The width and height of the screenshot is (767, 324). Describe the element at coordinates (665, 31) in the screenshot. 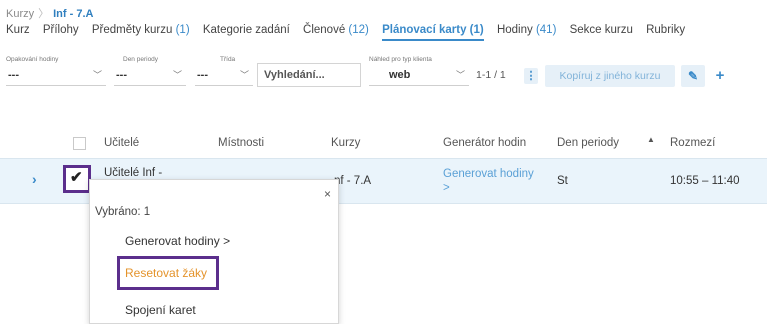

I see `tab-rubriky: Rubriky` at that location.